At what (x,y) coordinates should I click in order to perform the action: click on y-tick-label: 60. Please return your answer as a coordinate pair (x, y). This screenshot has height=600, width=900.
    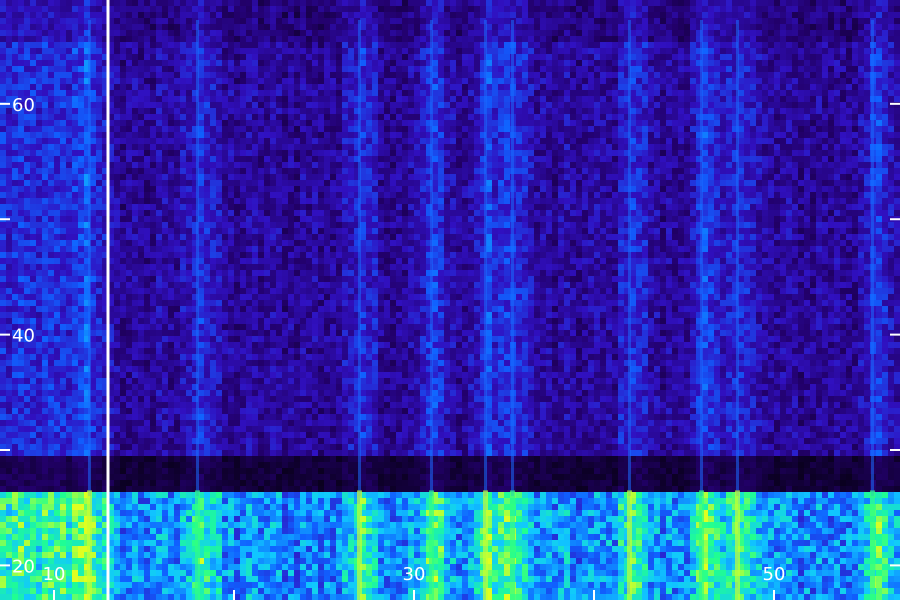
    Looking at the image, I should click on (23, 105).